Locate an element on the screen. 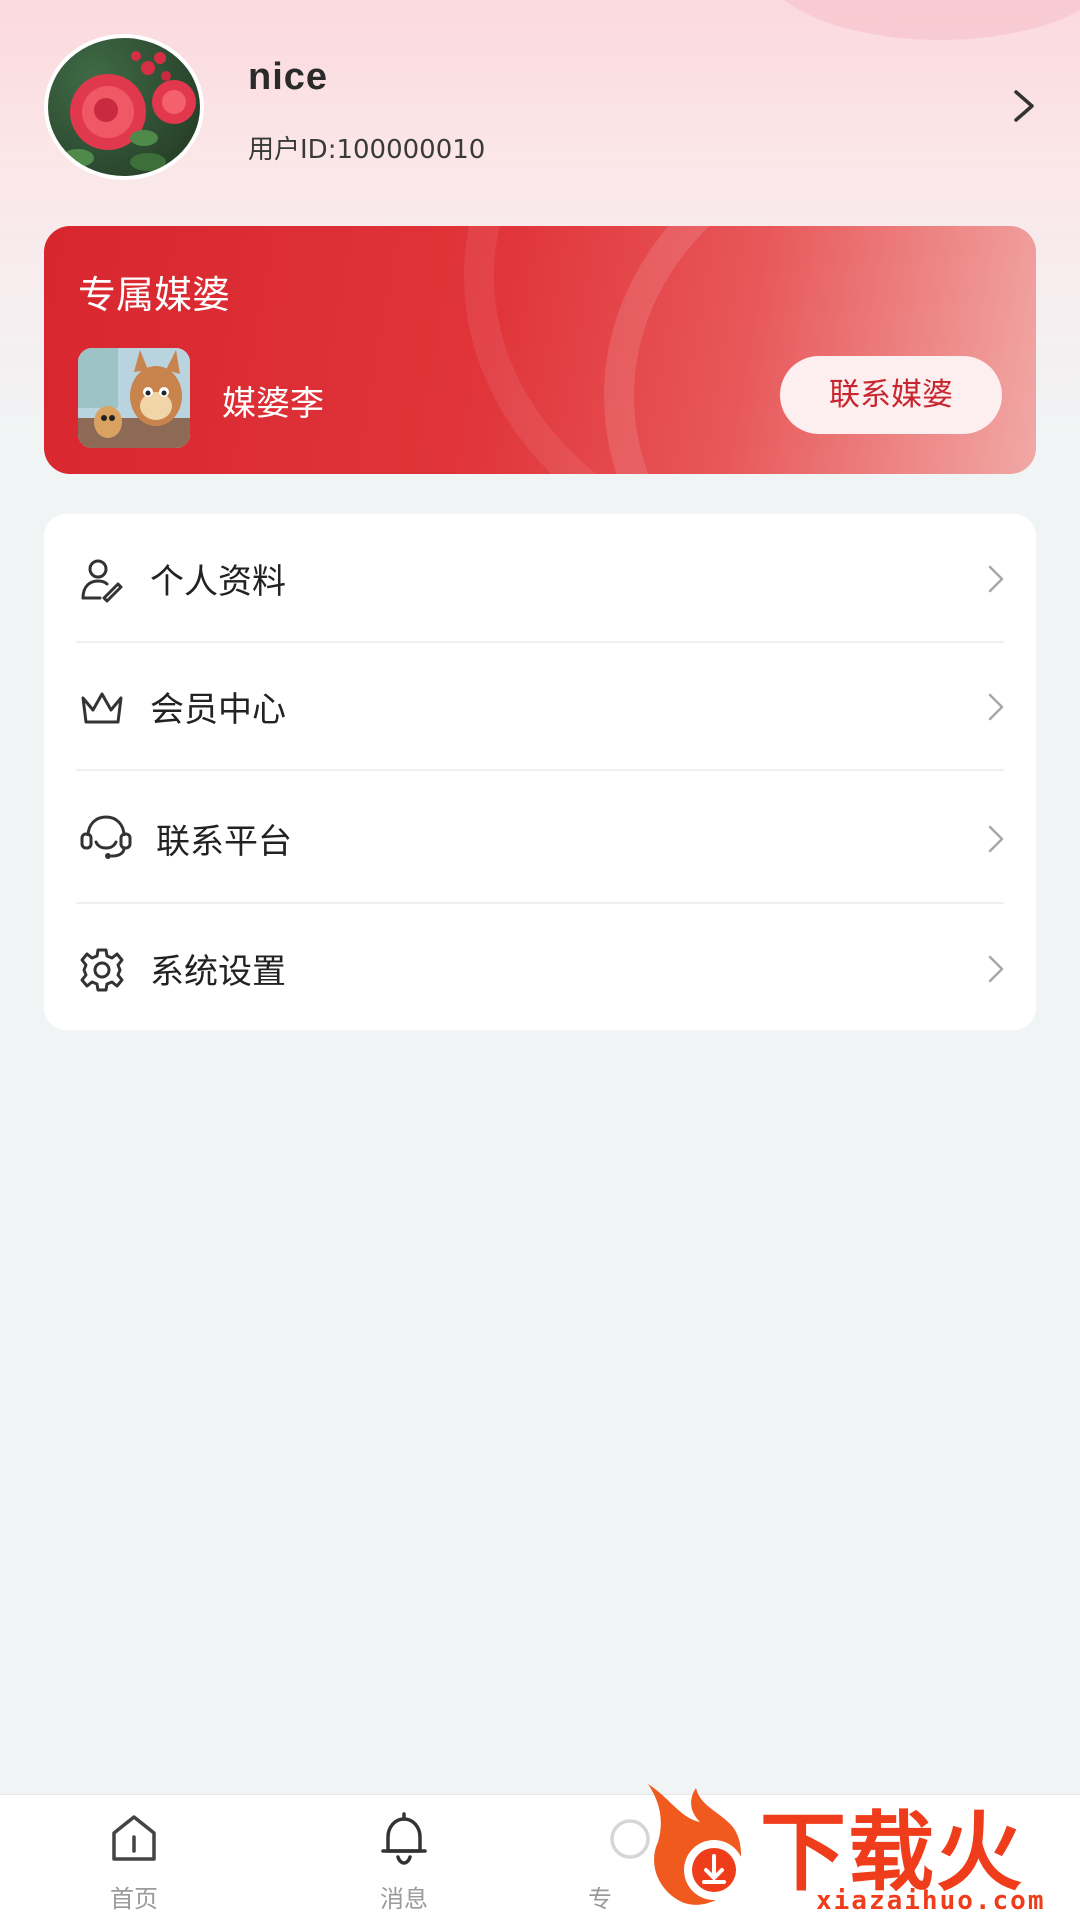 This screenshot has width=1080, height=1921. avatar is located at coordinates (124, 107).